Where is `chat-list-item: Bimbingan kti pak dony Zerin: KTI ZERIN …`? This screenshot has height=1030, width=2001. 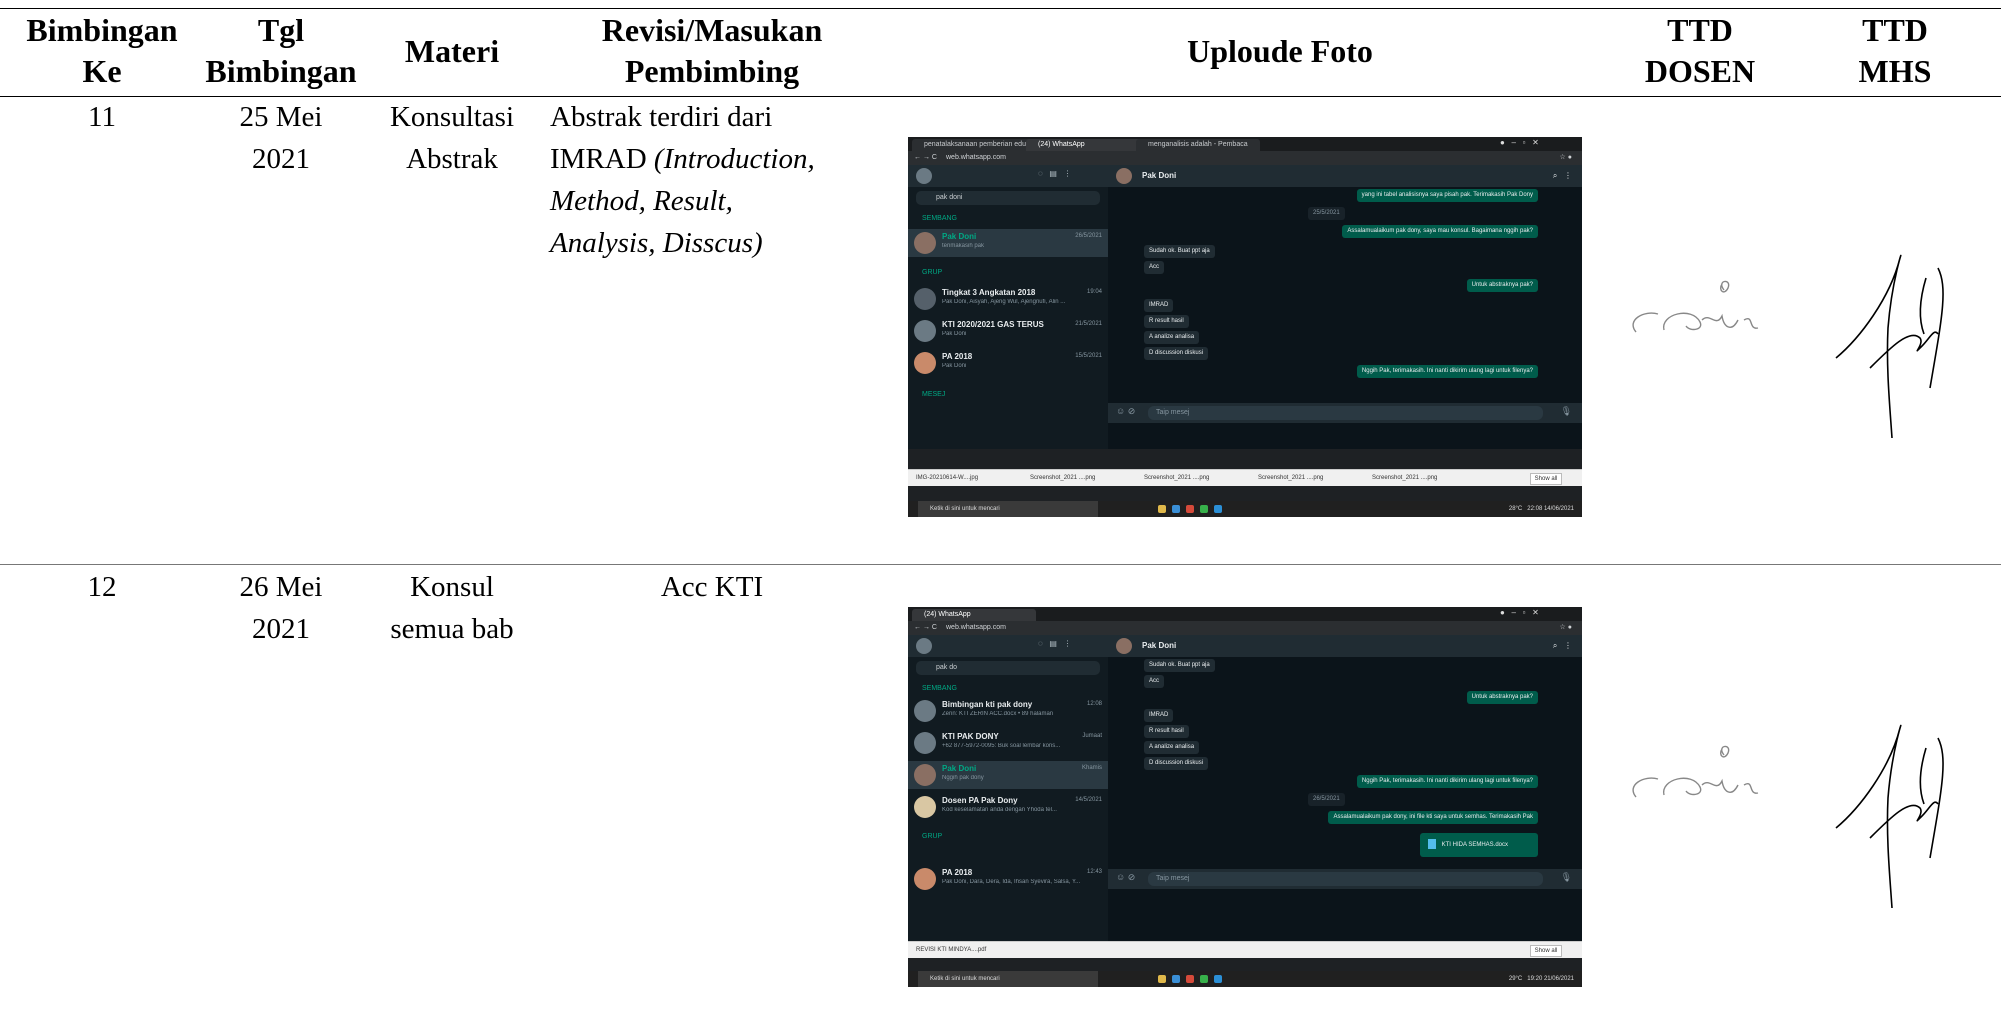
chat-list-item: Bimbingan kti pak dony Zerin: KTI ZERIN … is located at coordinates (1008, 711).